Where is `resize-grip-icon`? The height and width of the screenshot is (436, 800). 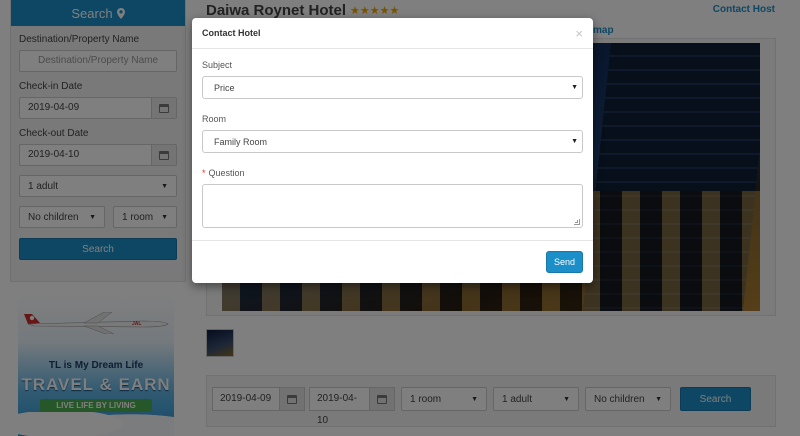 resize-grip-icon is located at coordinates (577, 222).